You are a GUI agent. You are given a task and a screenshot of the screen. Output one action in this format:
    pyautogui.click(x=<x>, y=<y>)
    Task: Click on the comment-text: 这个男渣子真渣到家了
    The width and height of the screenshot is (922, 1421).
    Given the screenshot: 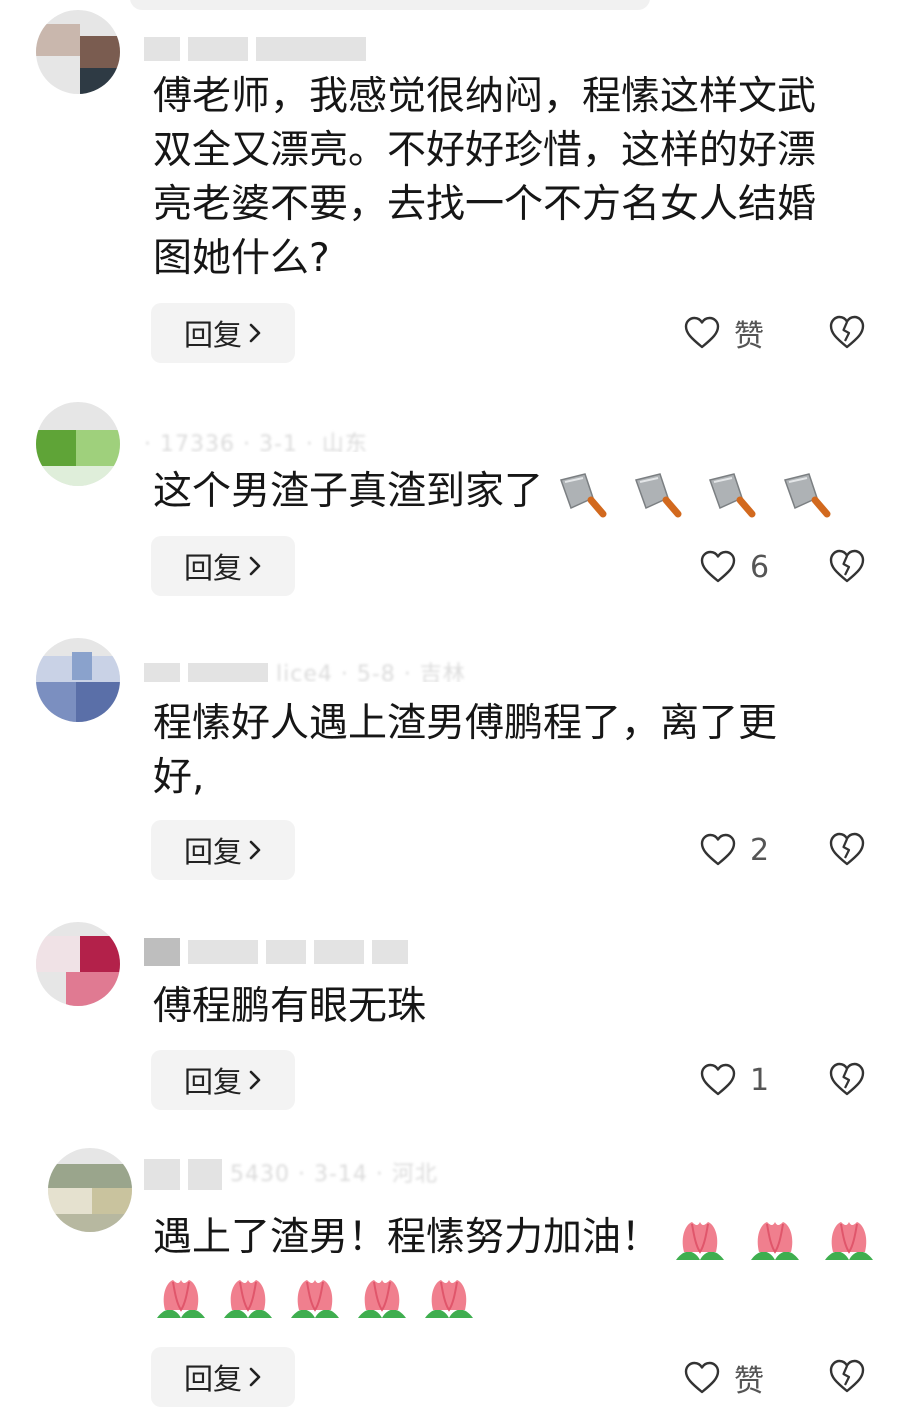 What is the action you would take?
    pyautogui.click(x=503, y=493)
    